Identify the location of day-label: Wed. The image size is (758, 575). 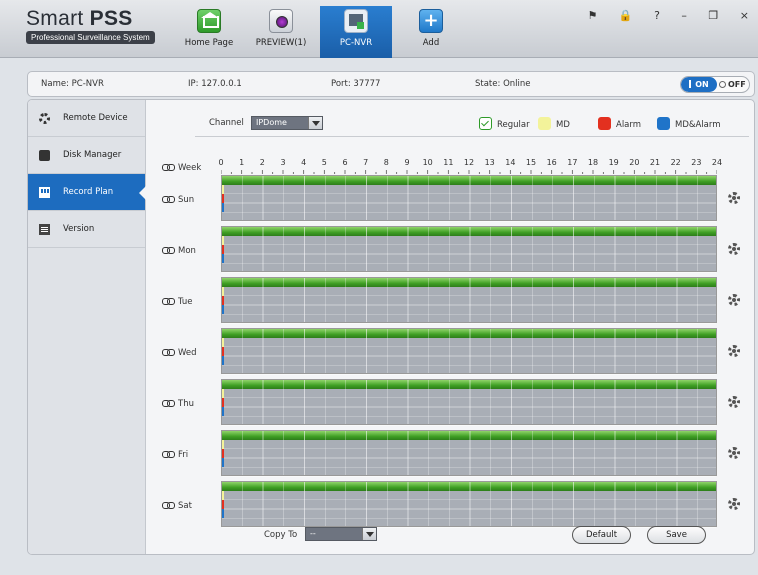
(179, 353).